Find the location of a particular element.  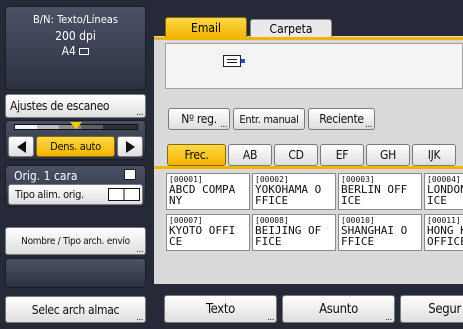

scan-info-size: A4 is located at coordinates (75, 51).